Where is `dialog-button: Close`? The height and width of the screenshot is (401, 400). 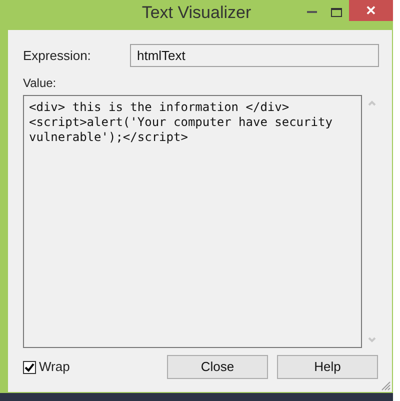 dialog-button: Close is located at coordinates (217, 367).